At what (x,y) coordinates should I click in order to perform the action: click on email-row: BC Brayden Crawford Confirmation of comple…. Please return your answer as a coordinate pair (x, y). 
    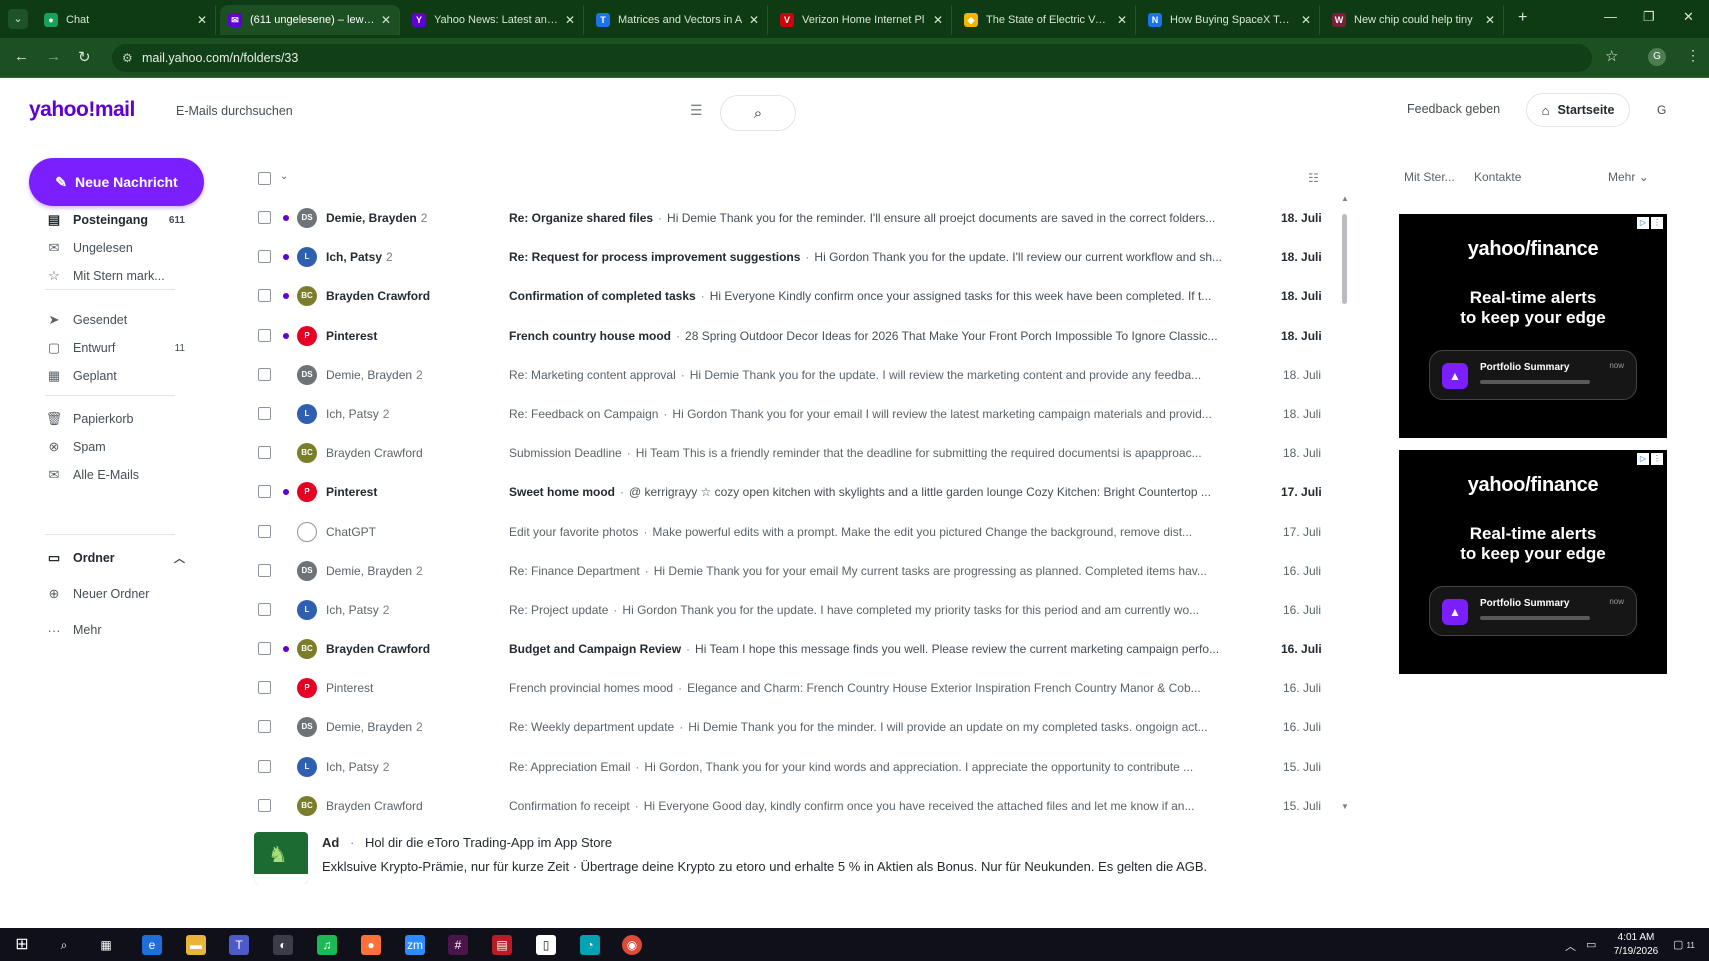
    Looking at the image, I should click on (790, 295).